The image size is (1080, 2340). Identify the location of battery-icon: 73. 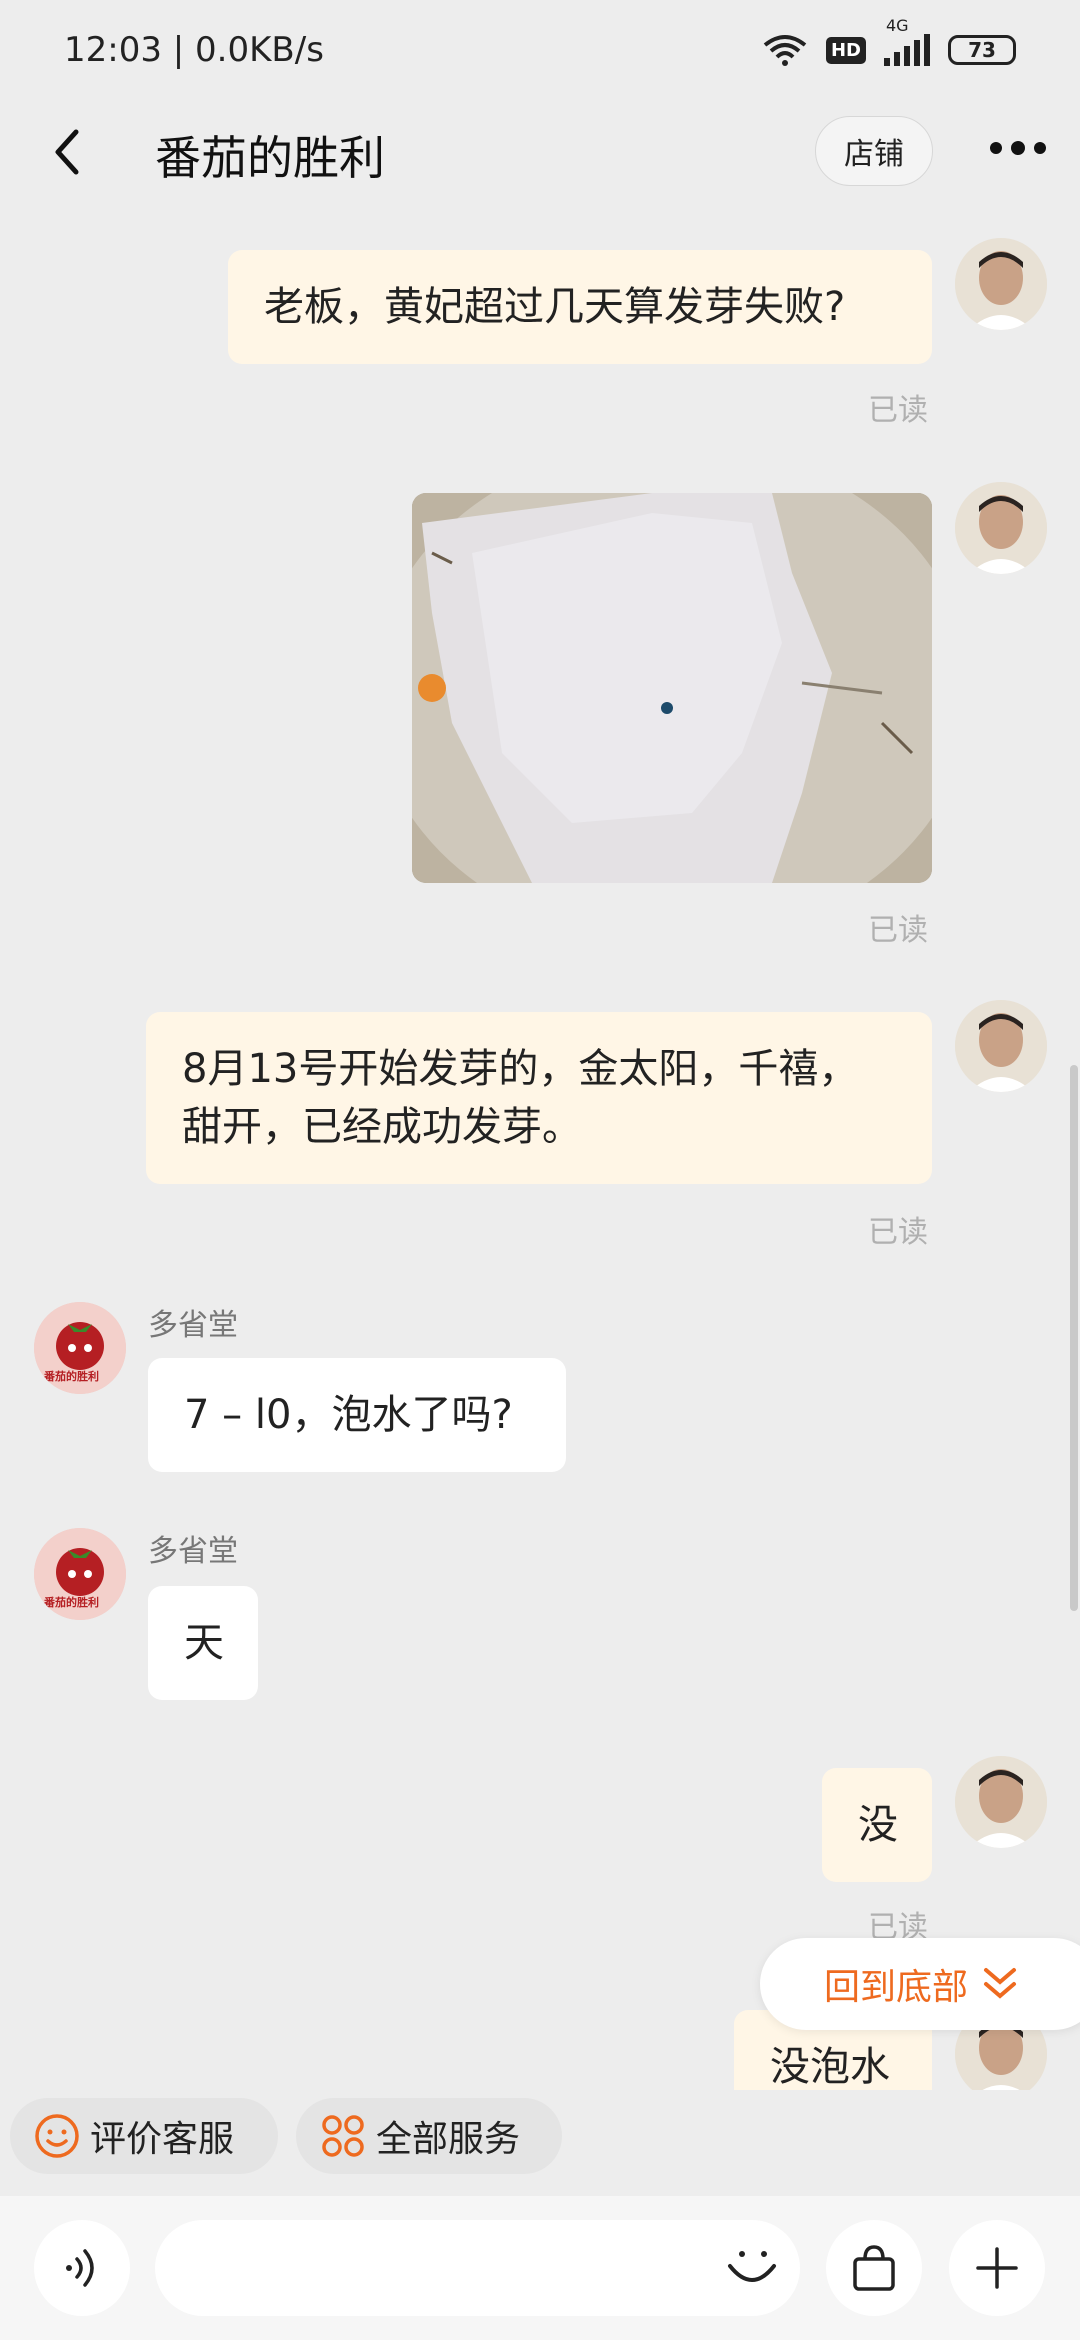
(982, 50).